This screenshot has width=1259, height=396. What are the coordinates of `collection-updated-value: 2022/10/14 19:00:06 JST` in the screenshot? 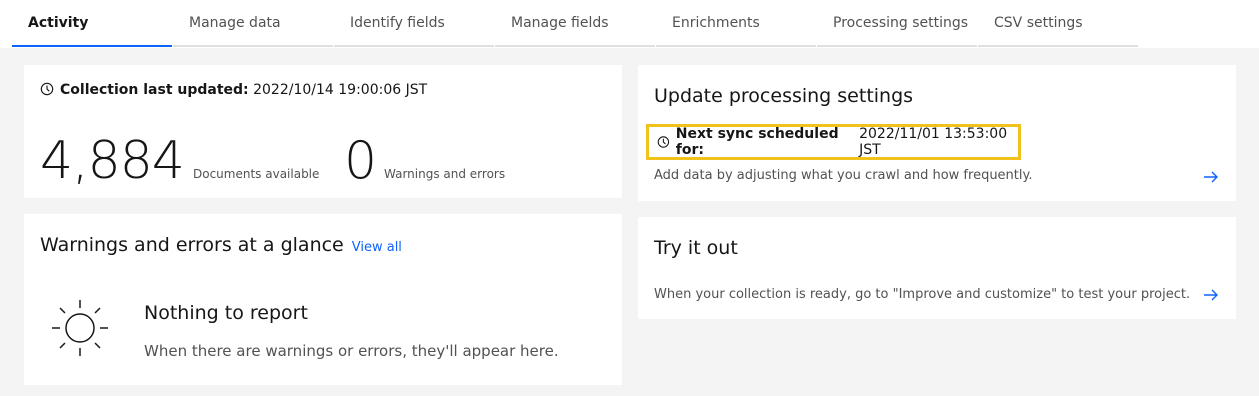 It's located at (340, 90).